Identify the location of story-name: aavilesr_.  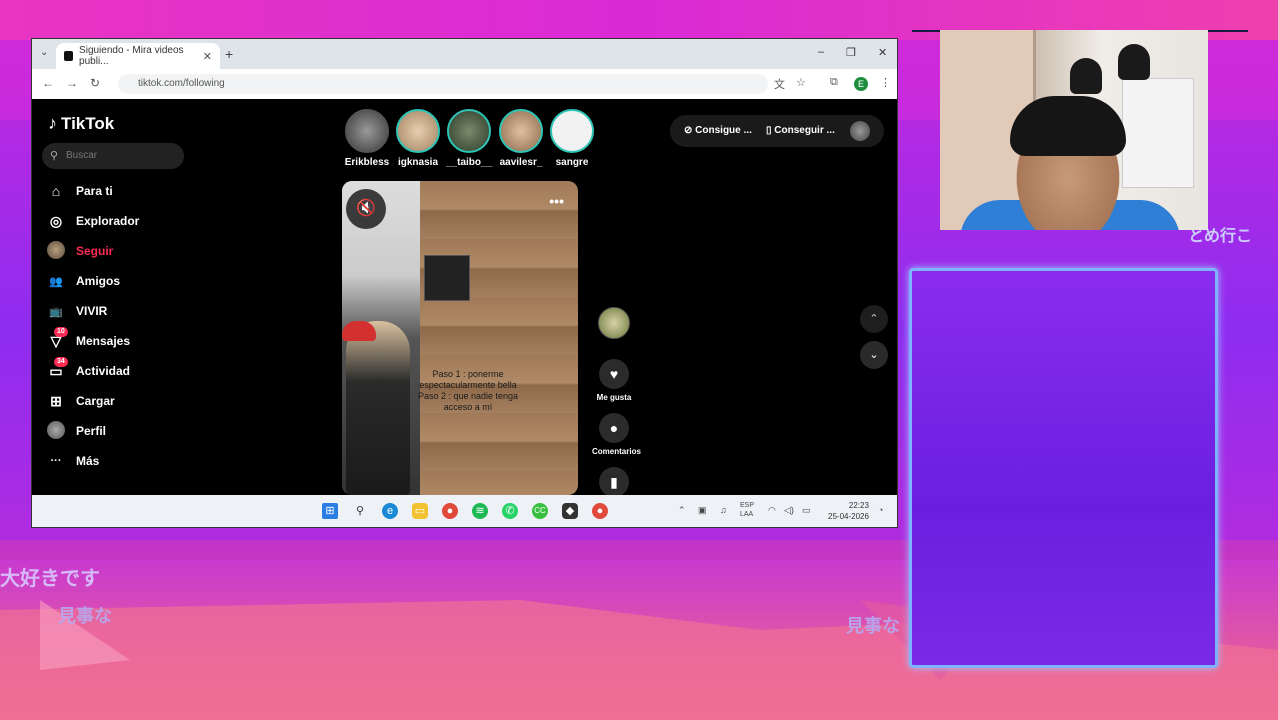
(521, 162).